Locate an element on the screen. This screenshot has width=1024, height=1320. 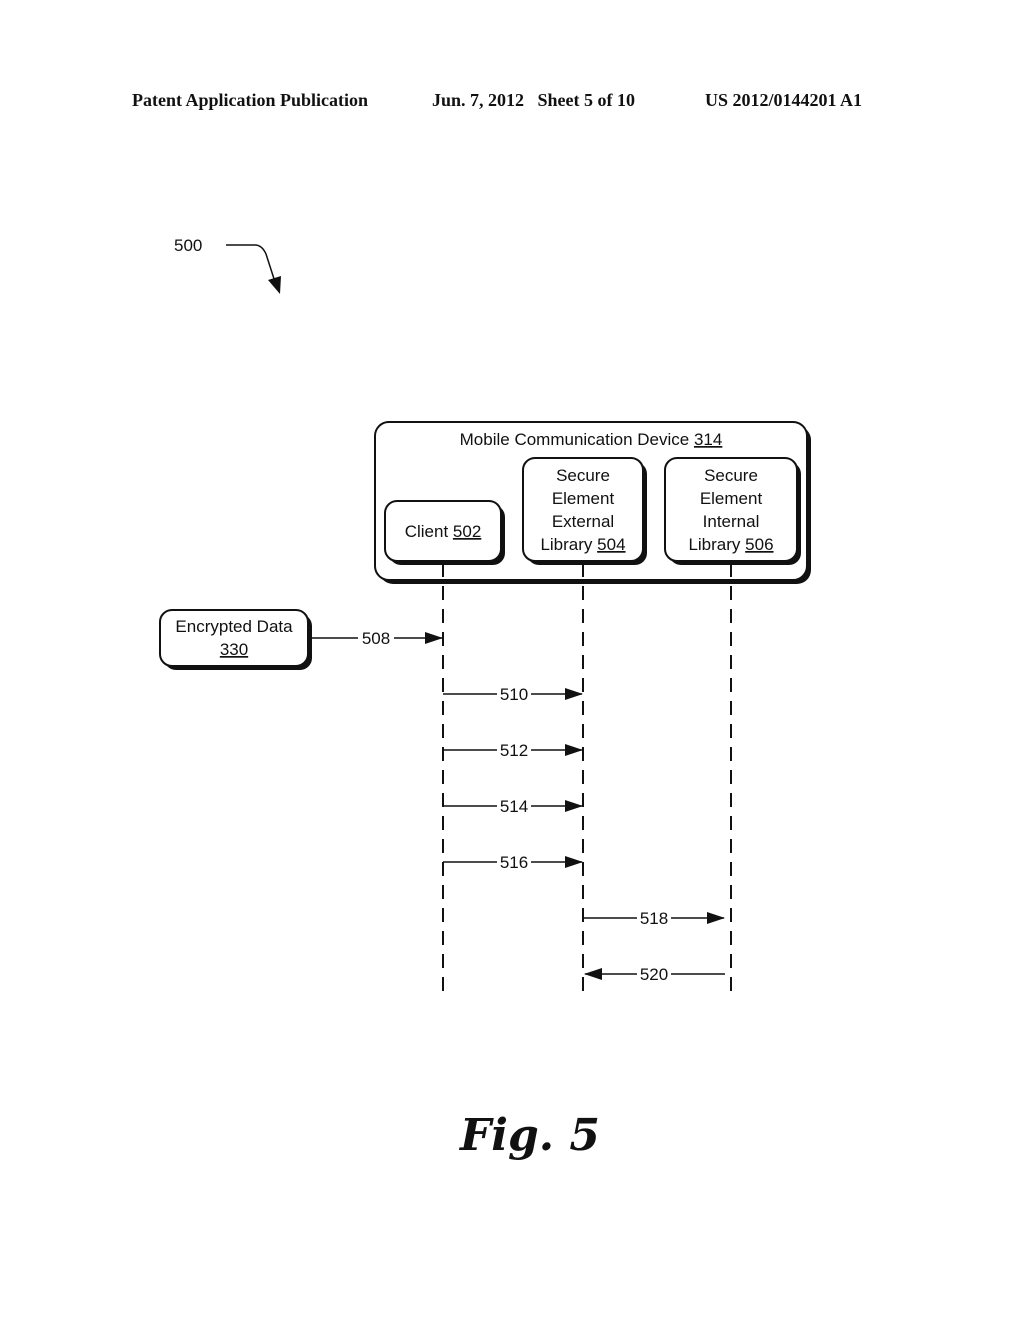
svg-text: 516 is located at coordinates (514, 862).